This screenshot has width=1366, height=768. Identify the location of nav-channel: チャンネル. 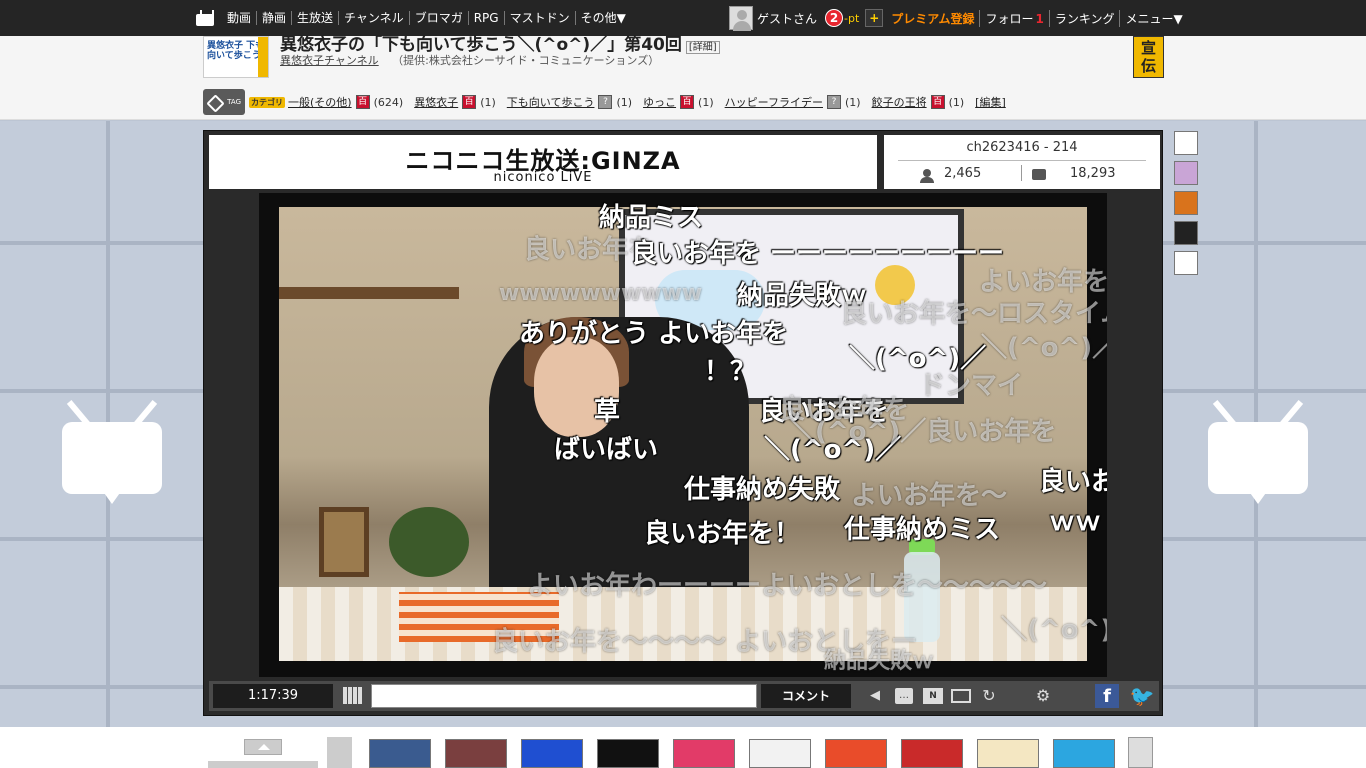
(374, 18).